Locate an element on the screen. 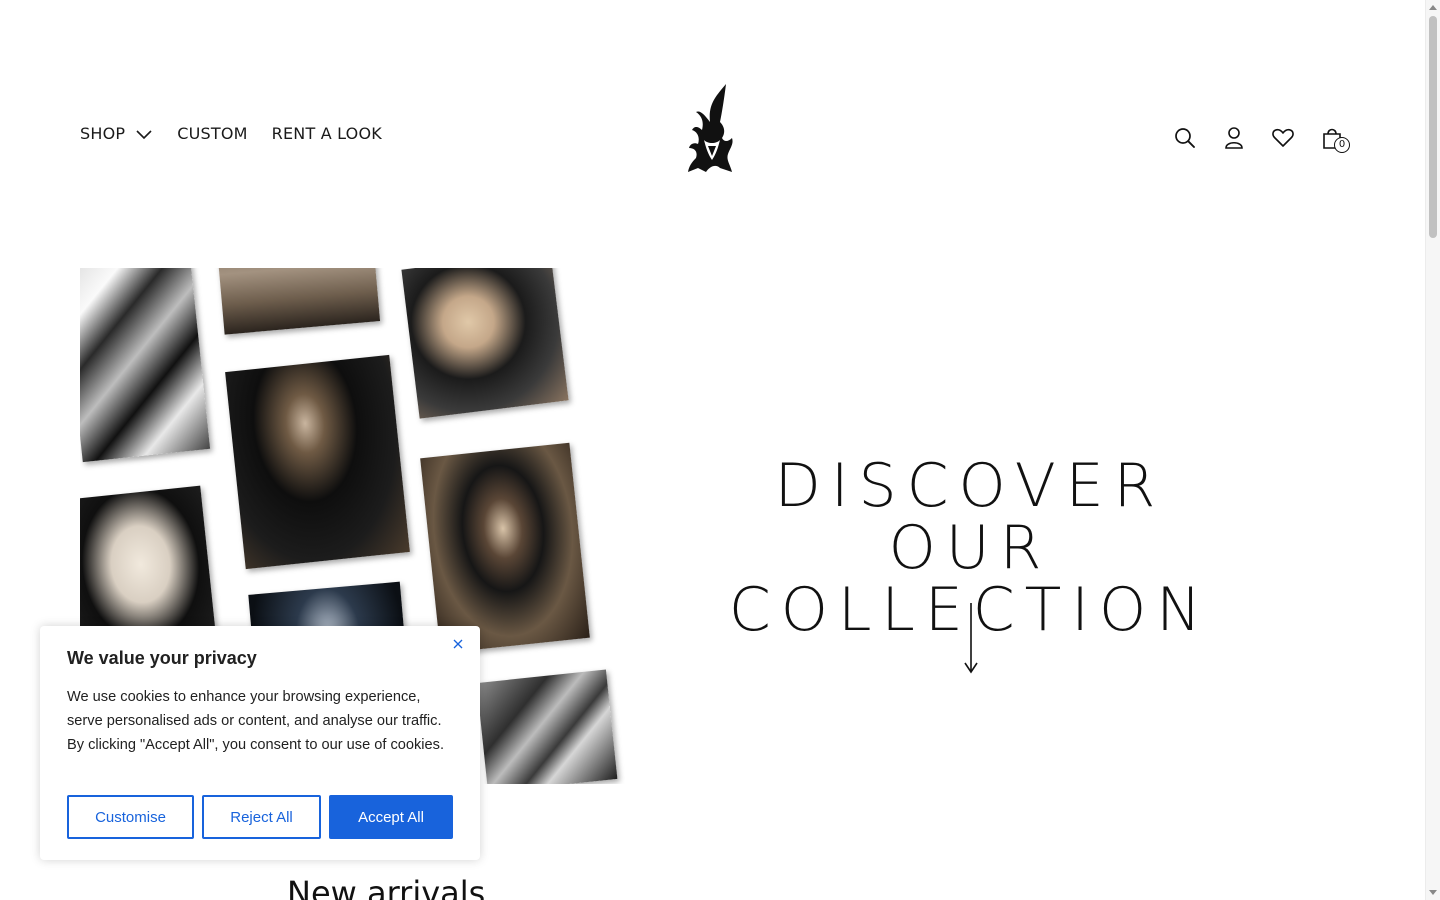 This screenshot has height=900, width=1440. nav-rent-a-look: RENT A LOOK is located at coordinates (327, 133).